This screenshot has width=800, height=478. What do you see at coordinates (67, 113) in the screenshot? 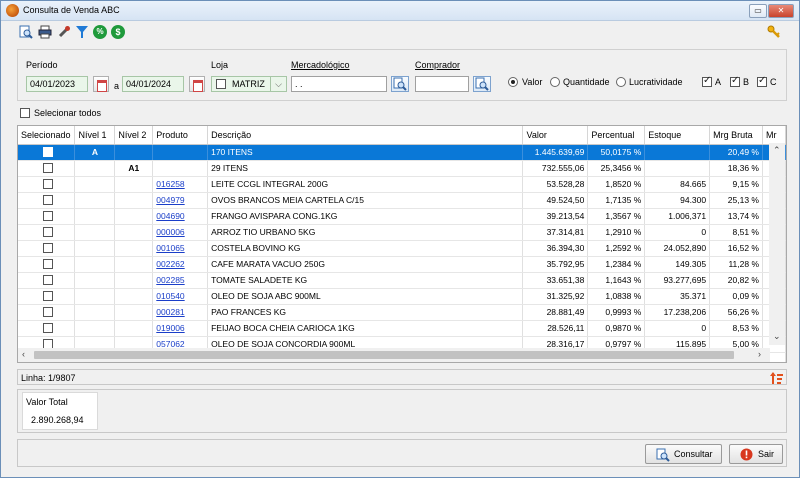
I see `select-all-label: Selecionar todos` at bounding box center [67, 113].